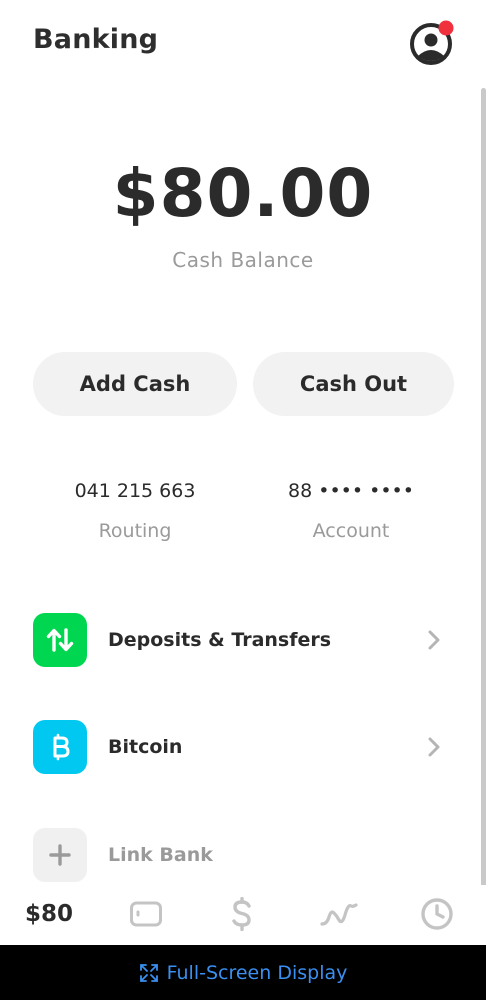  I want to click on cash-balance-label: Cash Balance, so click(243, 260).